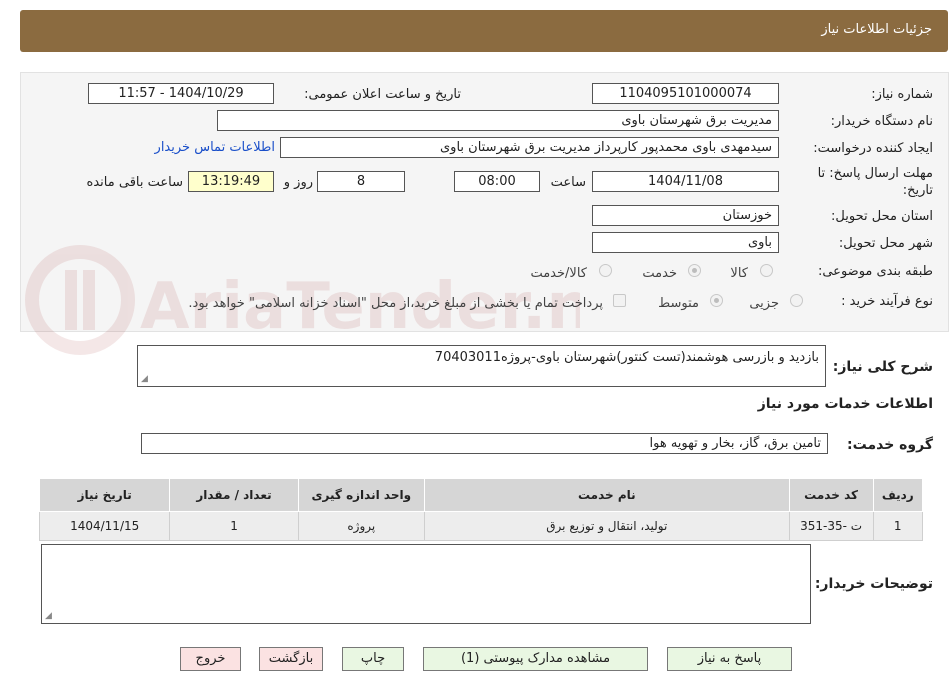 The width and height of the screenshot is (951, 691). I want to click on province-field: خوزستان, so click(685, 215).